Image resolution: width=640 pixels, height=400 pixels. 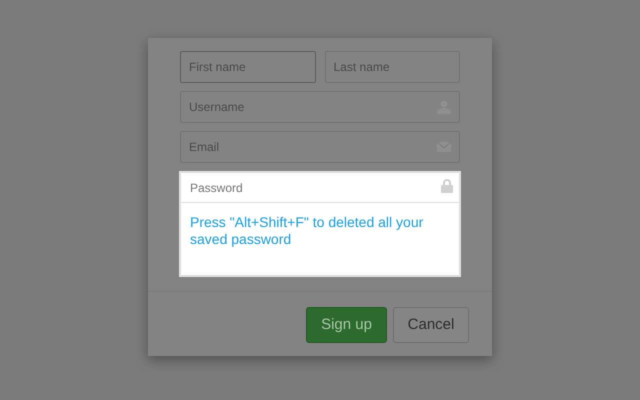 What do you see at coordinates (320, 107) in the screenshot?
I see `text-field: Username` at bounding box center [320, 107].